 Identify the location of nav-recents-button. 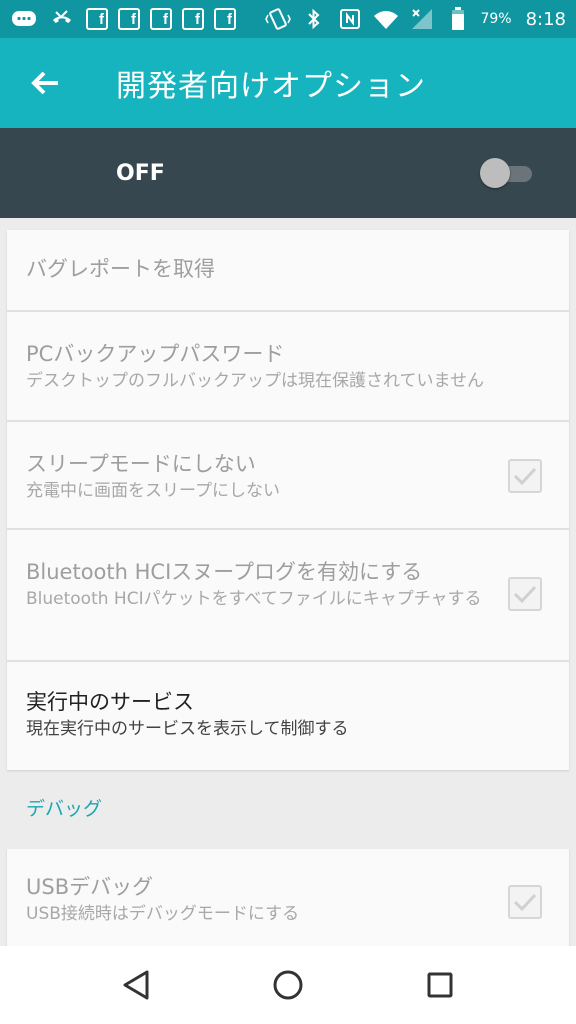
(440, 985).